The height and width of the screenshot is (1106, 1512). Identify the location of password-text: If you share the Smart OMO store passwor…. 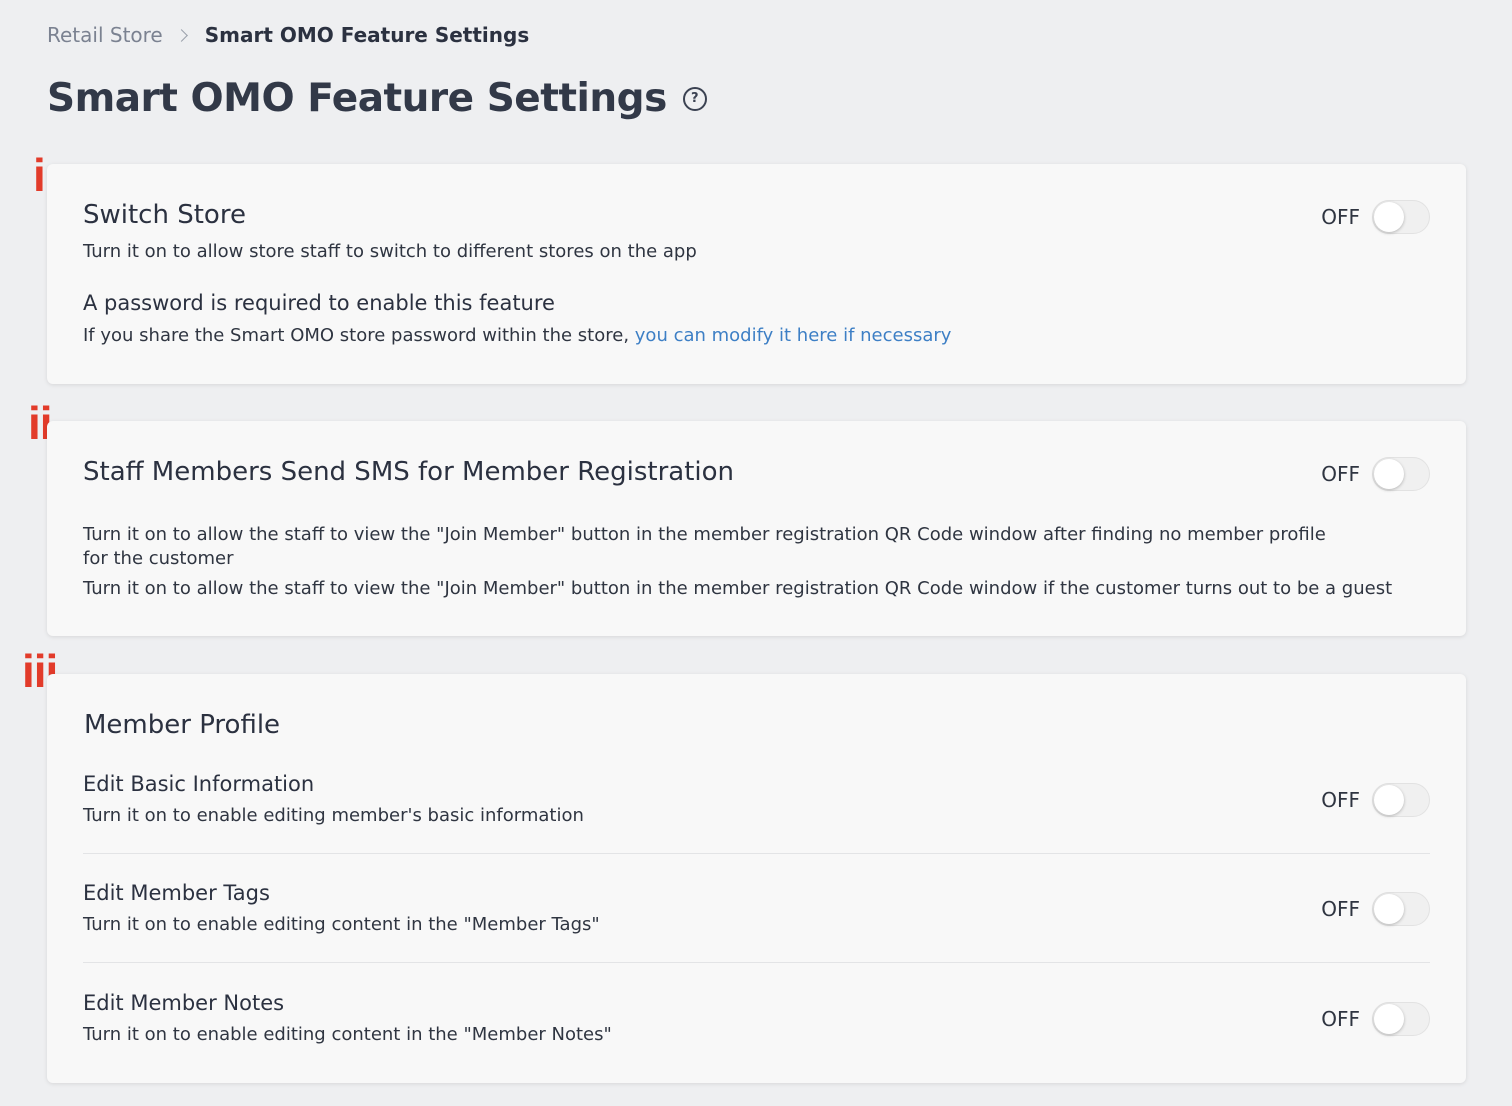
(359, 335).